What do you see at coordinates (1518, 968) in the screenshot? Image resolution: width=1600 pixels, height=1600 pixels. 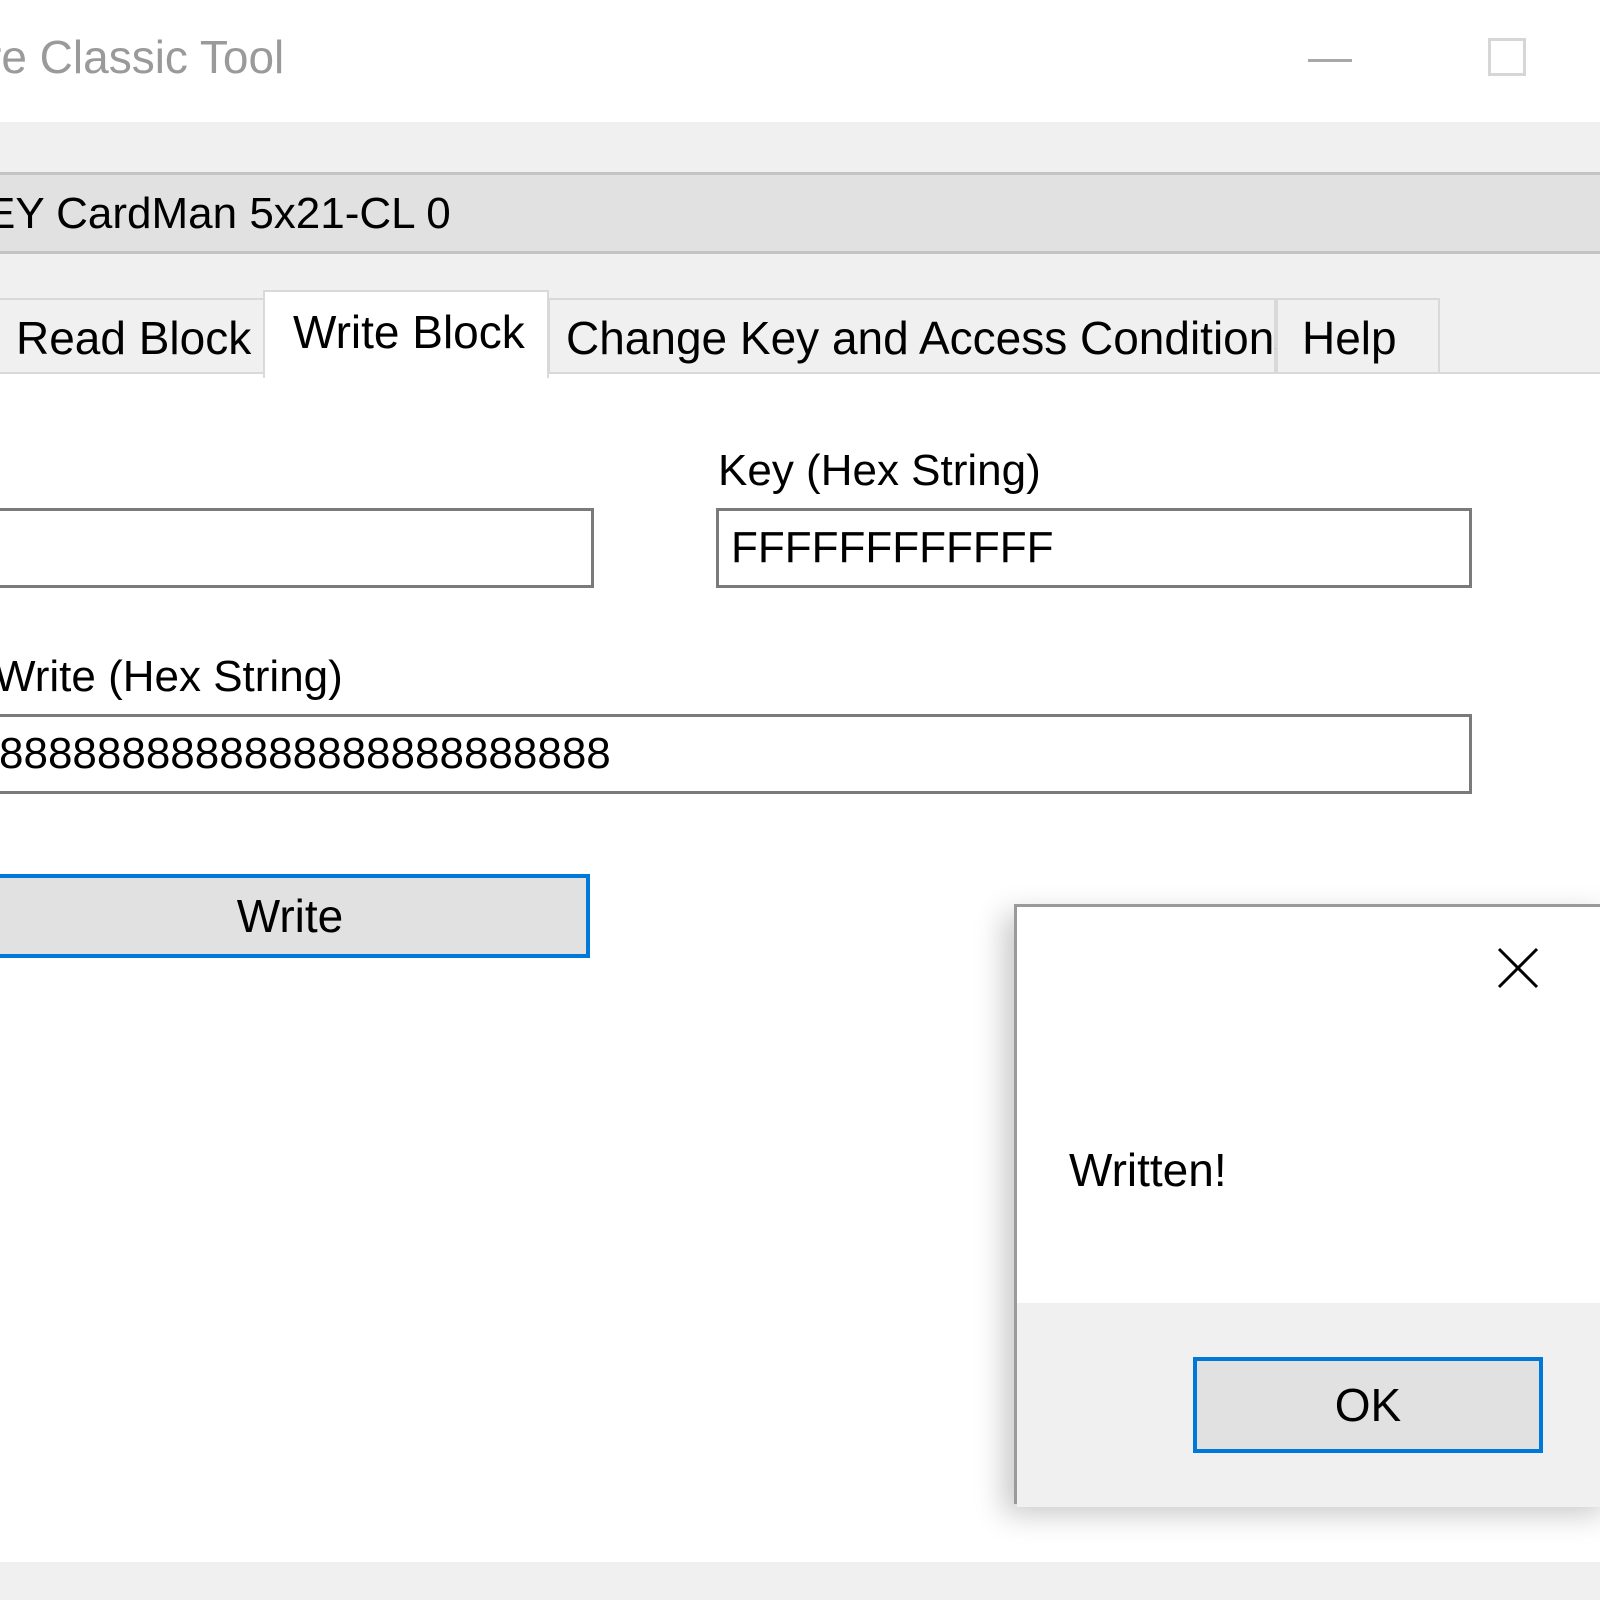 I see `close-icon` at bounding box center [1518, 968].